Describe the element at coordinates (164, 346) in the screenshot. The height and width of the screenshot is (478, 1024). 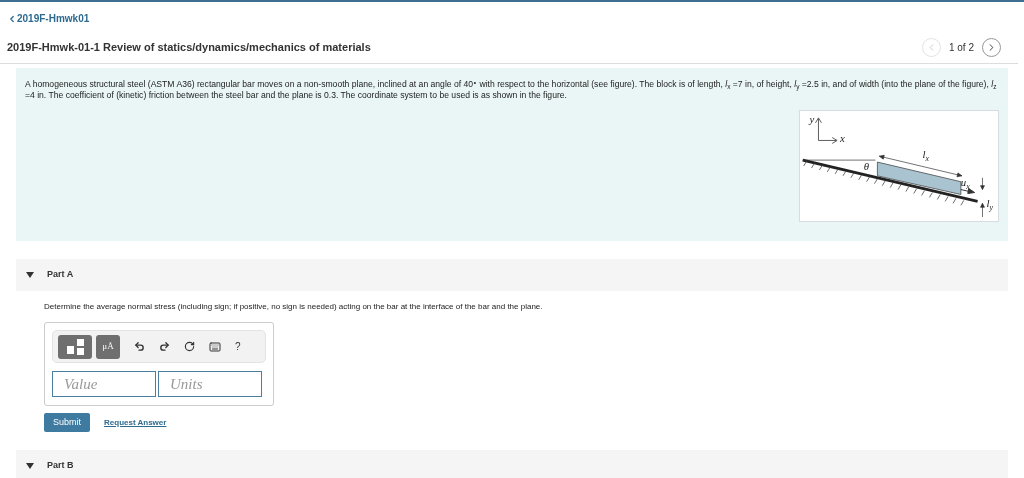
I see `redo-icon` at that location.